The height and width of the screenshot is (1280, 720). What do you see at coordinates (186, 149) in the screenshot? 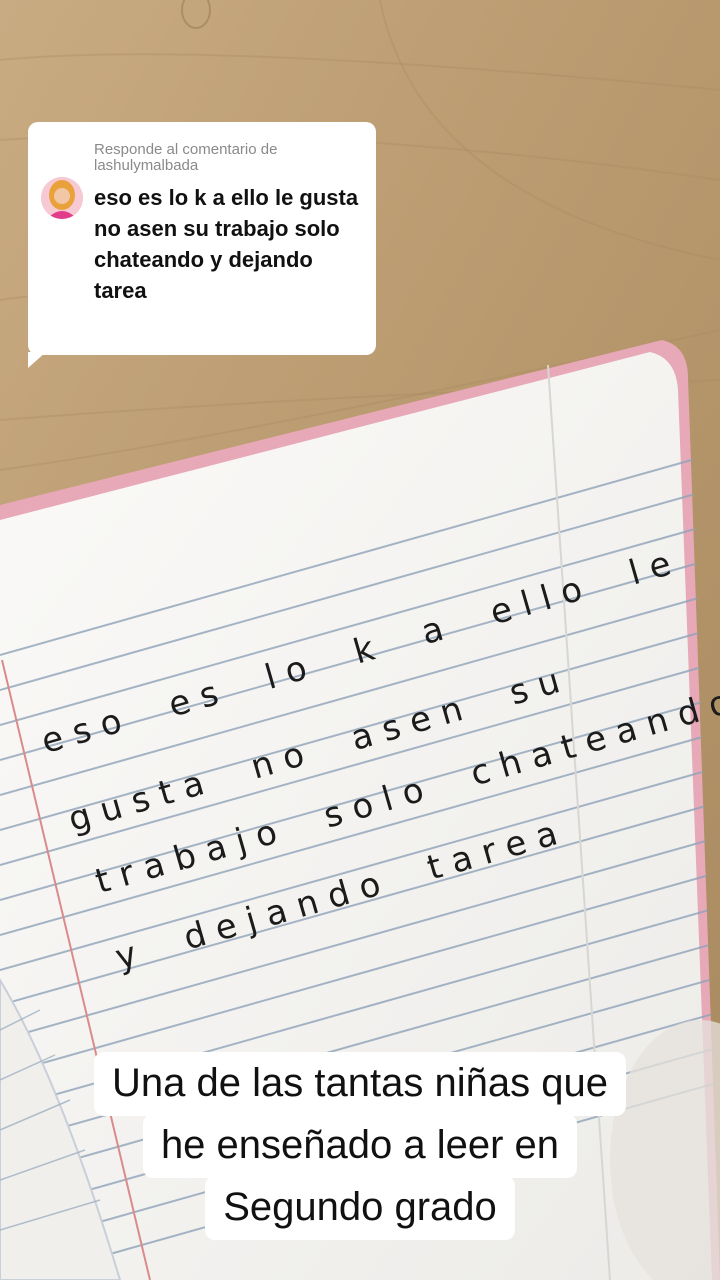
I see `reply-label: Responde al comentario de` at bounding box center [186, 149].